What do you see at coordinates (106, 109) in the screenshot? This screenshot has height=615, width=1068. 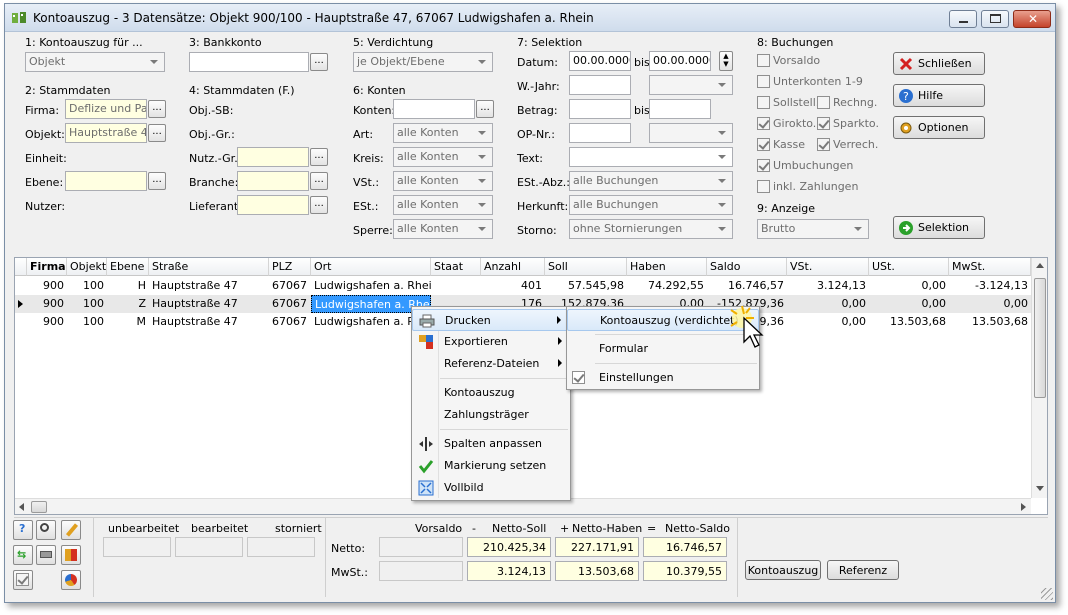 I see `firma-field: Deflize und Part` at bounding box center [106, 109].